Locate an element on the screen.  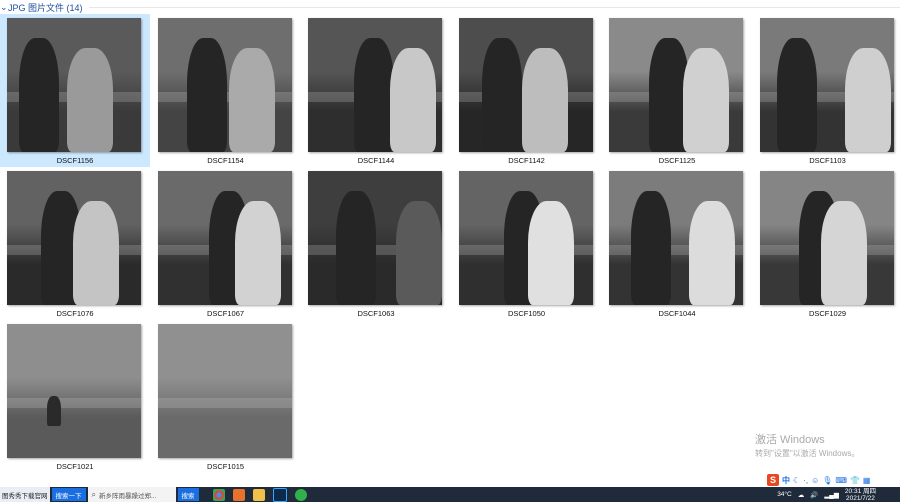
clock: 20:31 周四 2021/7/22 is located at coordinates (860, 495).